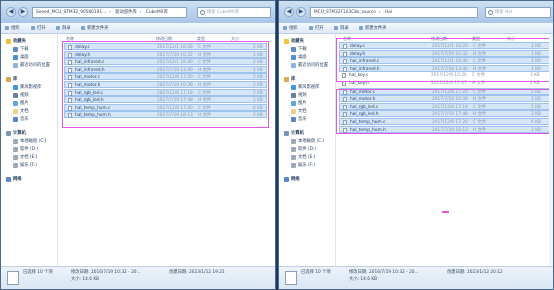 This screenshot has height=290, width=554. Describe the element at coordinates (345, 12) in the screenshot. I see `breadcrumb: MCU_STM32F103C8x_source` at that location.